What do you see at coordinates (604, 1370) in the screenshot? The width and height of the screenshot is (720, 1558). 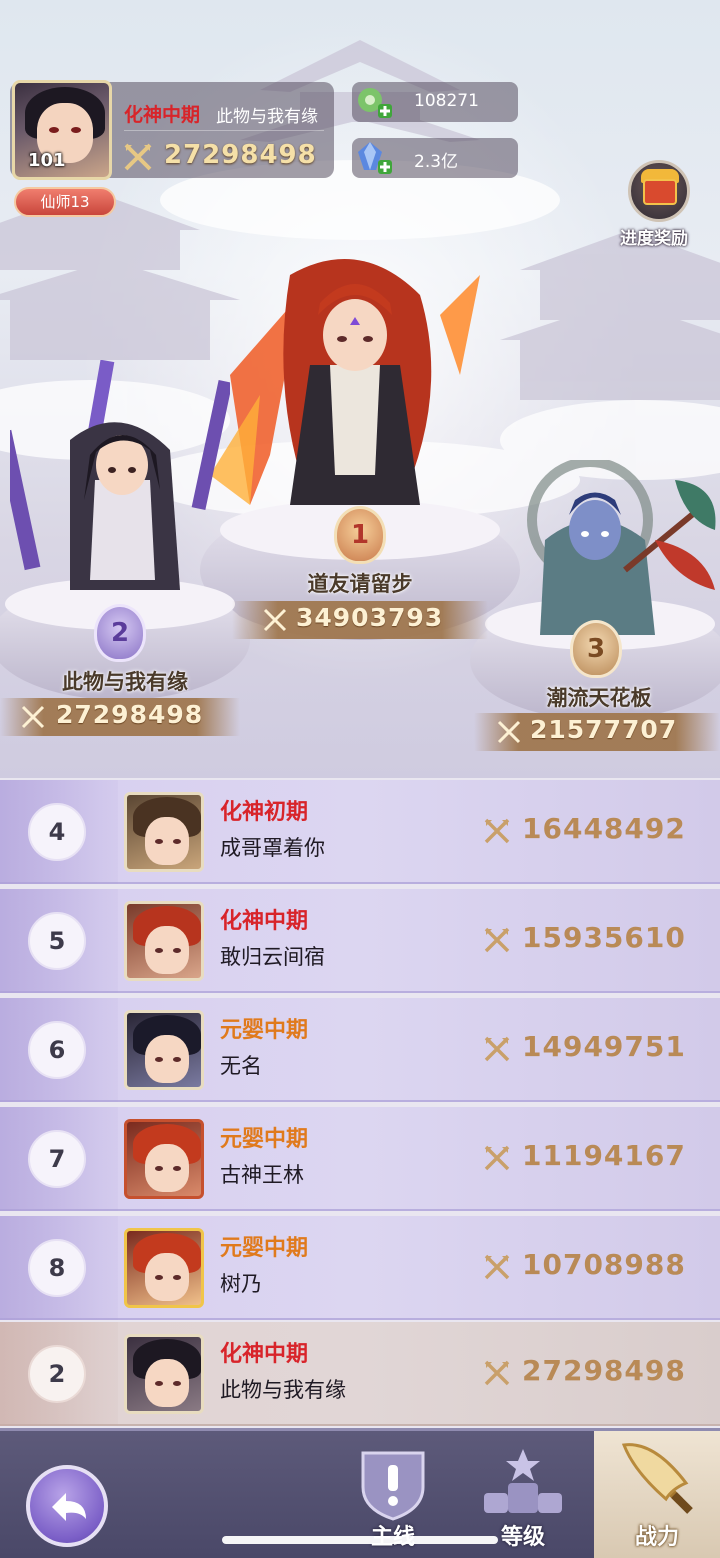 I see `self-power: 27298498` at bounding box center [604, 1370].